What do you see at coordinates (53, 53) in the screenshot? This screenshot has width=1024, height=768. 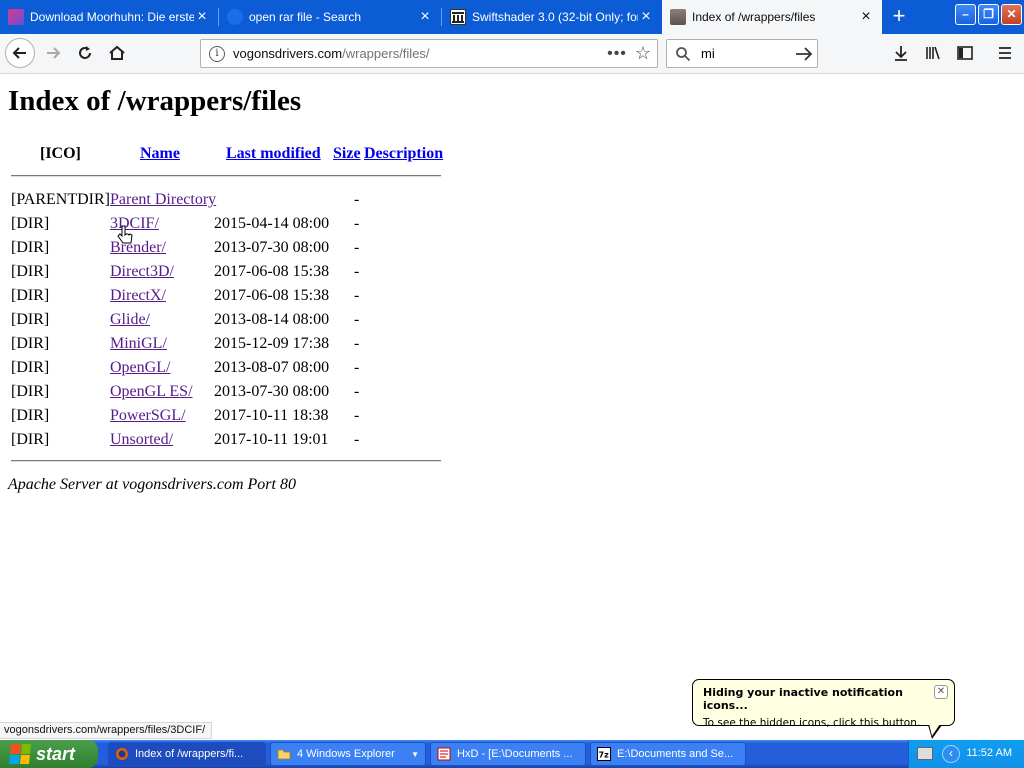 I see `forward-button` at bounding box center [53, 53].